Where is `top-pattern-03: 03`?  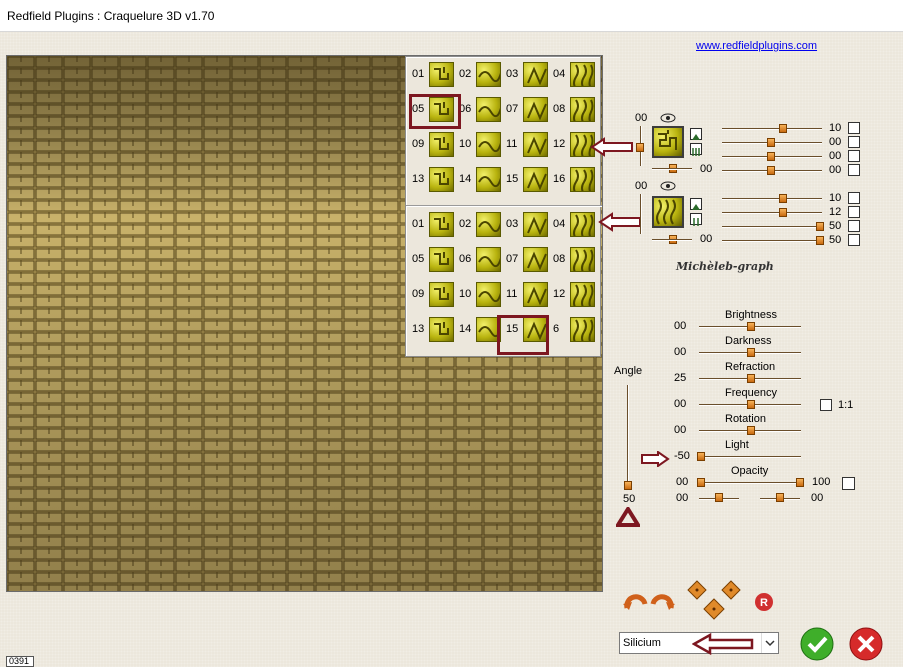 top-pattern-03: 03 is located at coordinates (525, 75).